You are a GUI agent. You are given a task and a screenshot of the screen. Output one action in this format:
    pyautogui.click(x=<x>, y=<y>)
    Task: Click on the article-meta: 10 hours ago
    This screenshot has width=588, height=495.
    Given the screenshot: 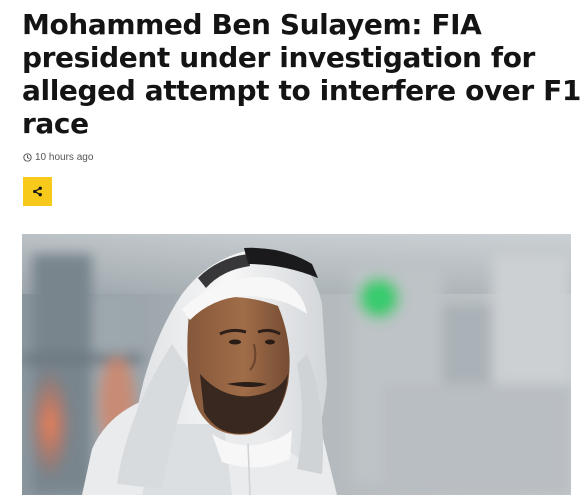 What is the action you would take?
    pyautogui.click(x=58, y=157)
    